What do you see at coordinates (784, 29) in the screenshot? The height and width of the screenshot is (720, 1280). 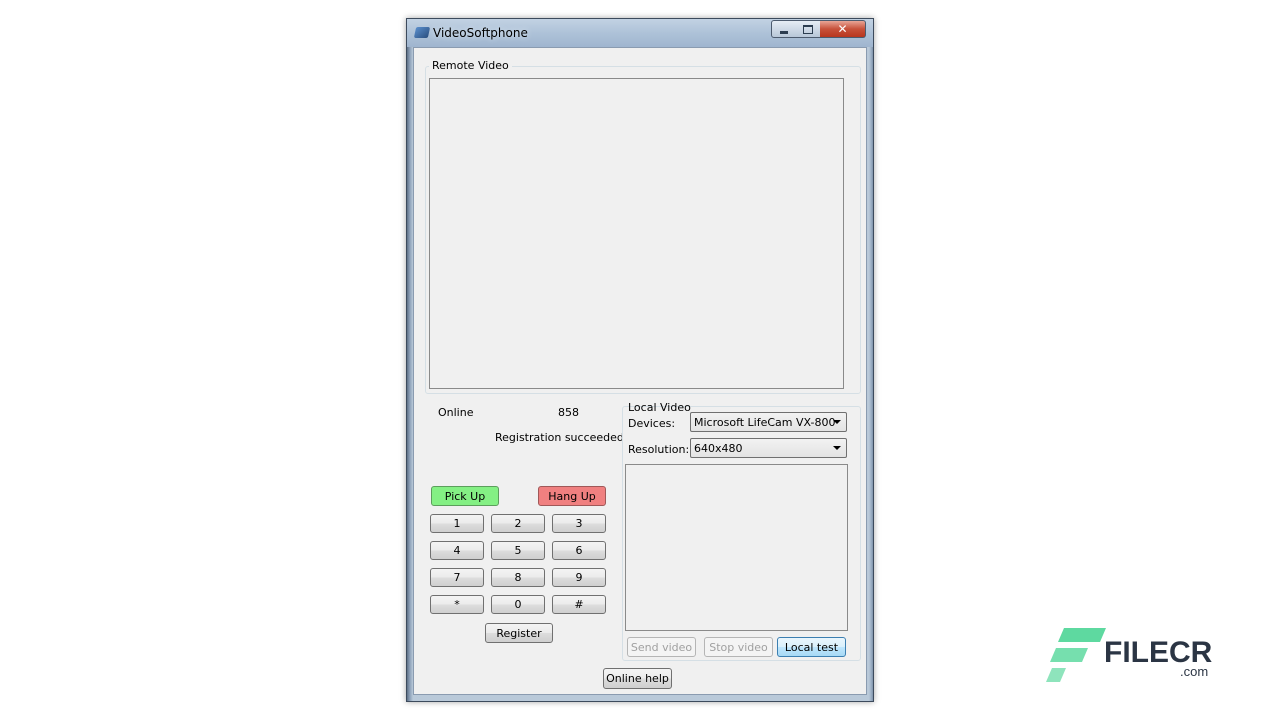 I see `minimize-button` at bounding box center [784, 29].